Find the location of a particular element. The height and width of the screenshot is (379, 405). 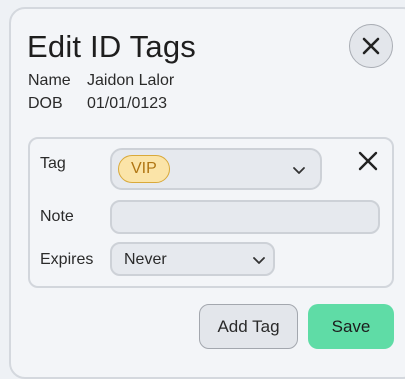

dob-row: DOB 01/01/0123 is located at coordinates (97, 104).